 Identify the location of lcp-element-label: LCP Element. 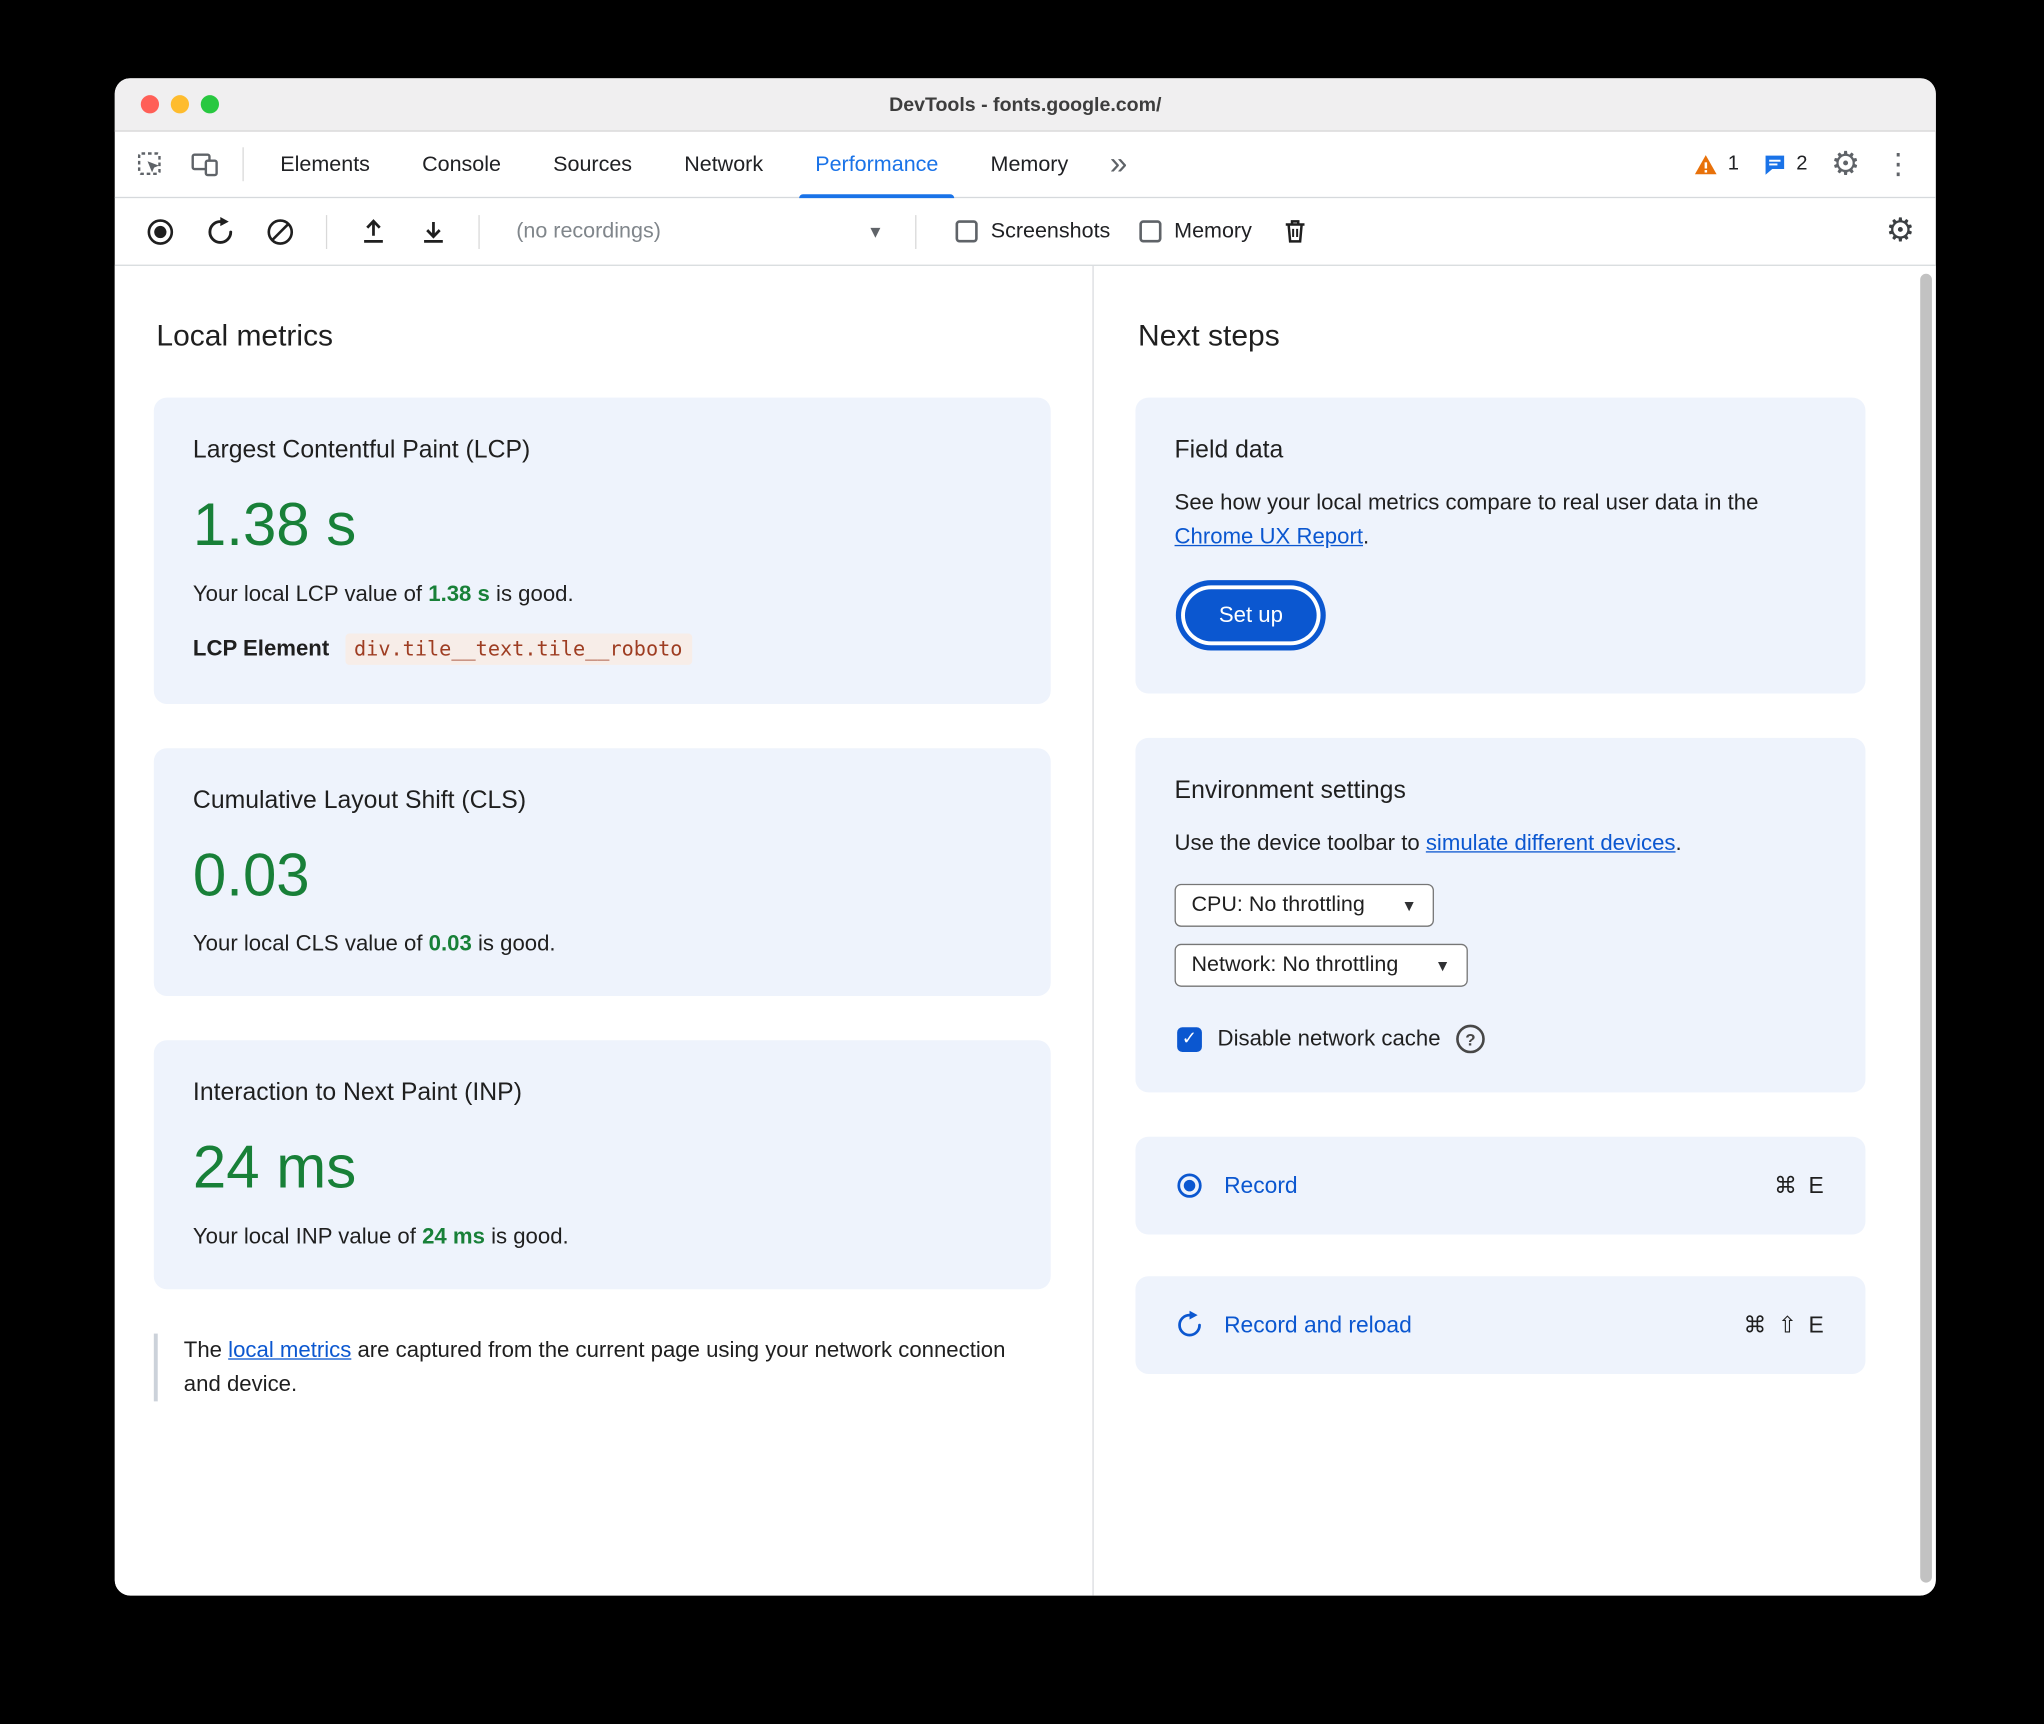
(261, 648).